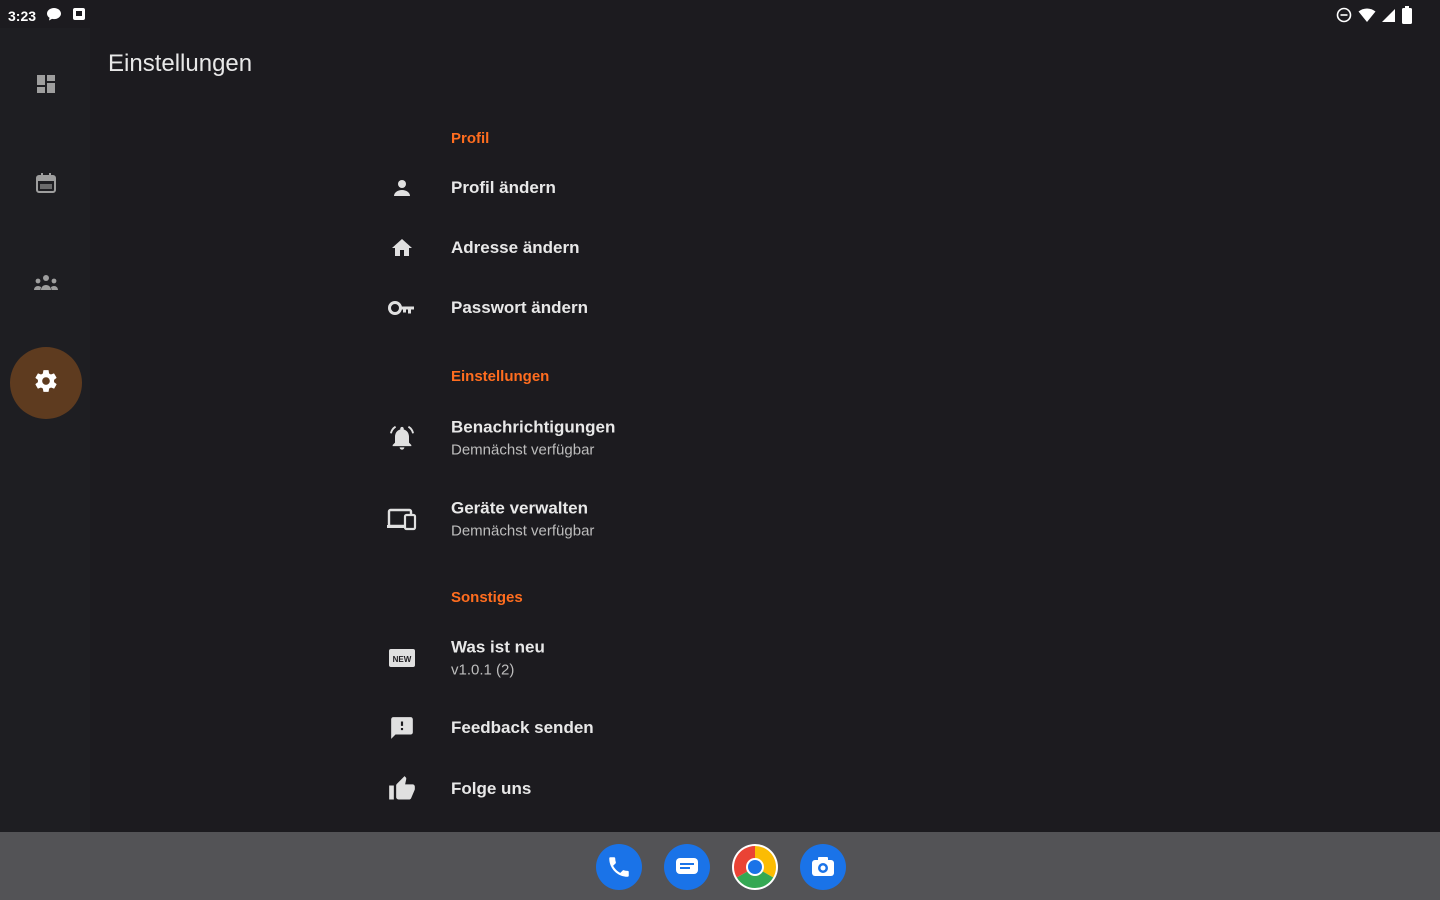 Image resolution: width=1440 pixels, height=900 pixels. Describe the element at coordinates (1344, 17) in the screenshot. I see `do-not-disturb-icon` at that location.